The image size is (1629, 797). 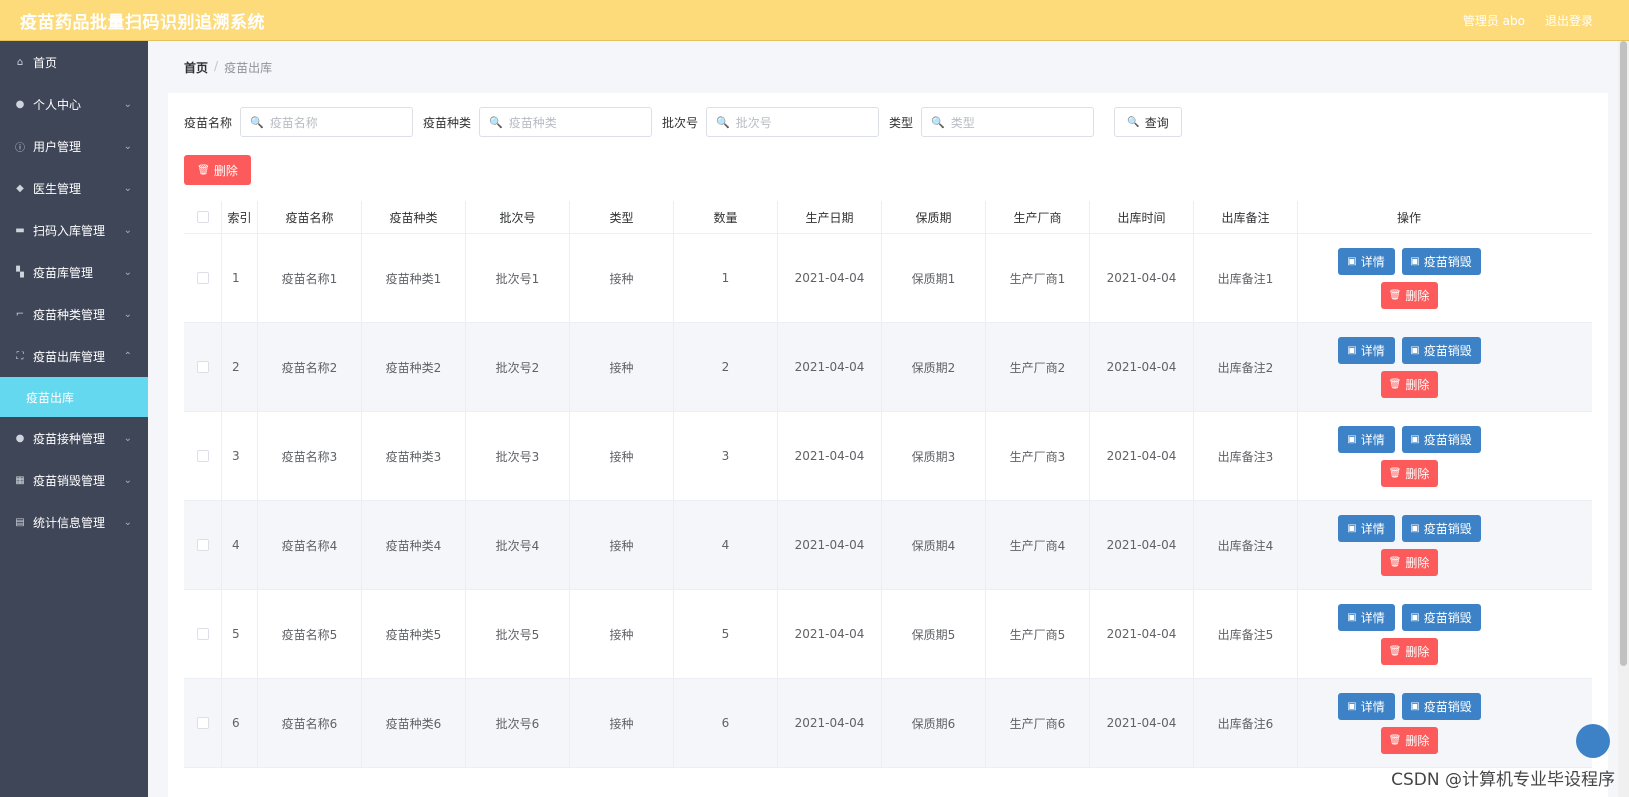 What do you see at coordinates (69, 480) in the screenshot?
I see `sidebar-item-label: 疫苗销毁管理` at bounding box center [69, 480].